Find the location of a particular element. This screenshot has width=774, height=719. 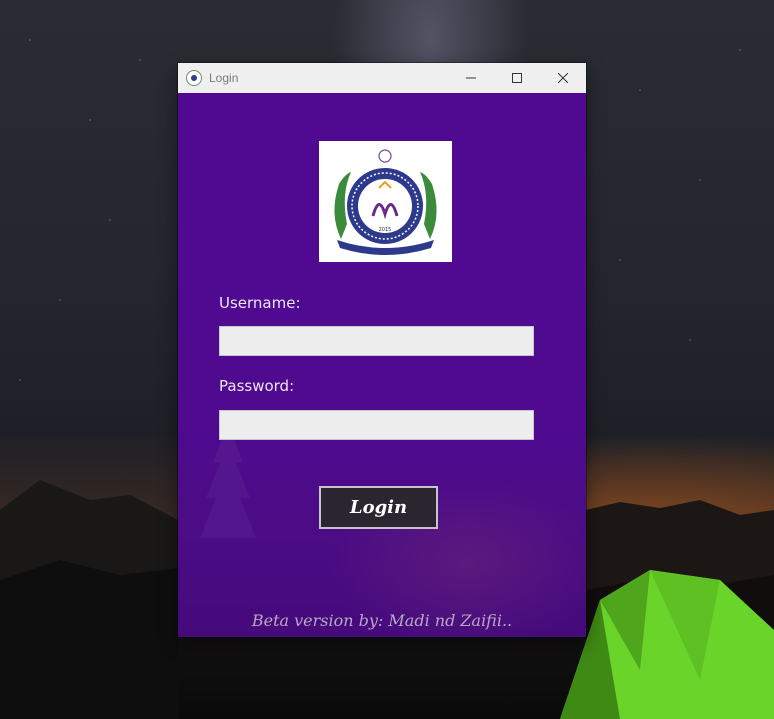

window-title: Login is located at coordinates (224, 78).